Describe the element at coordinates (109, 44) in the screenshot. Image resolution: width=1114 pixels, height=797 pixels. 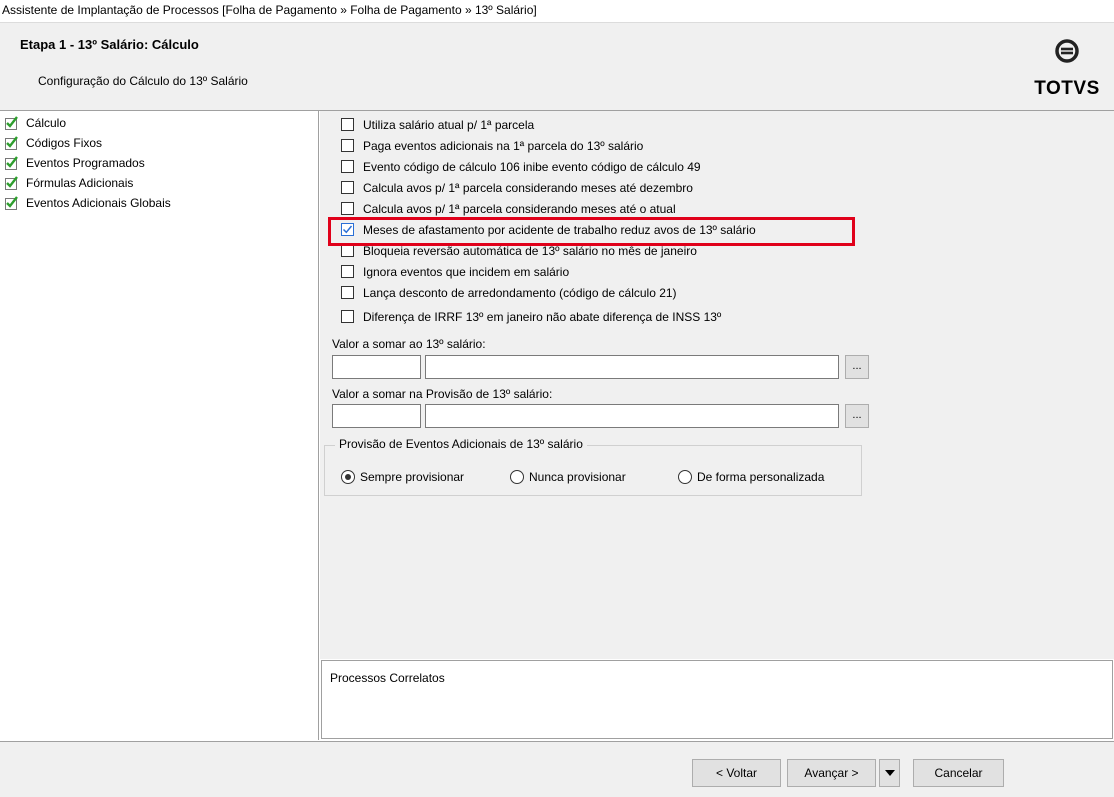
I see `step-title: Etapa 1 - 13º Salário: Cálculo` at that location.